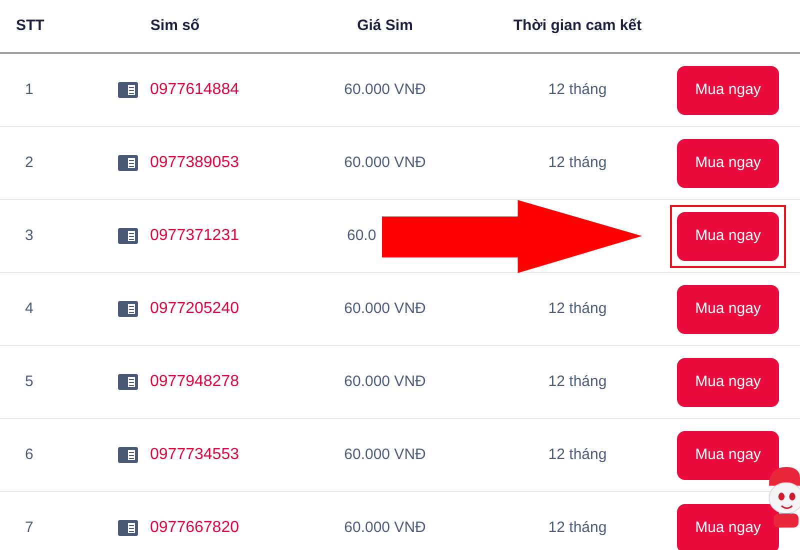 The height and width of the screenshot is (550, 800). Describe the element at coordinates (194, 309) in the screenshot. I see `sim-number-link: 0977205240` at that location.